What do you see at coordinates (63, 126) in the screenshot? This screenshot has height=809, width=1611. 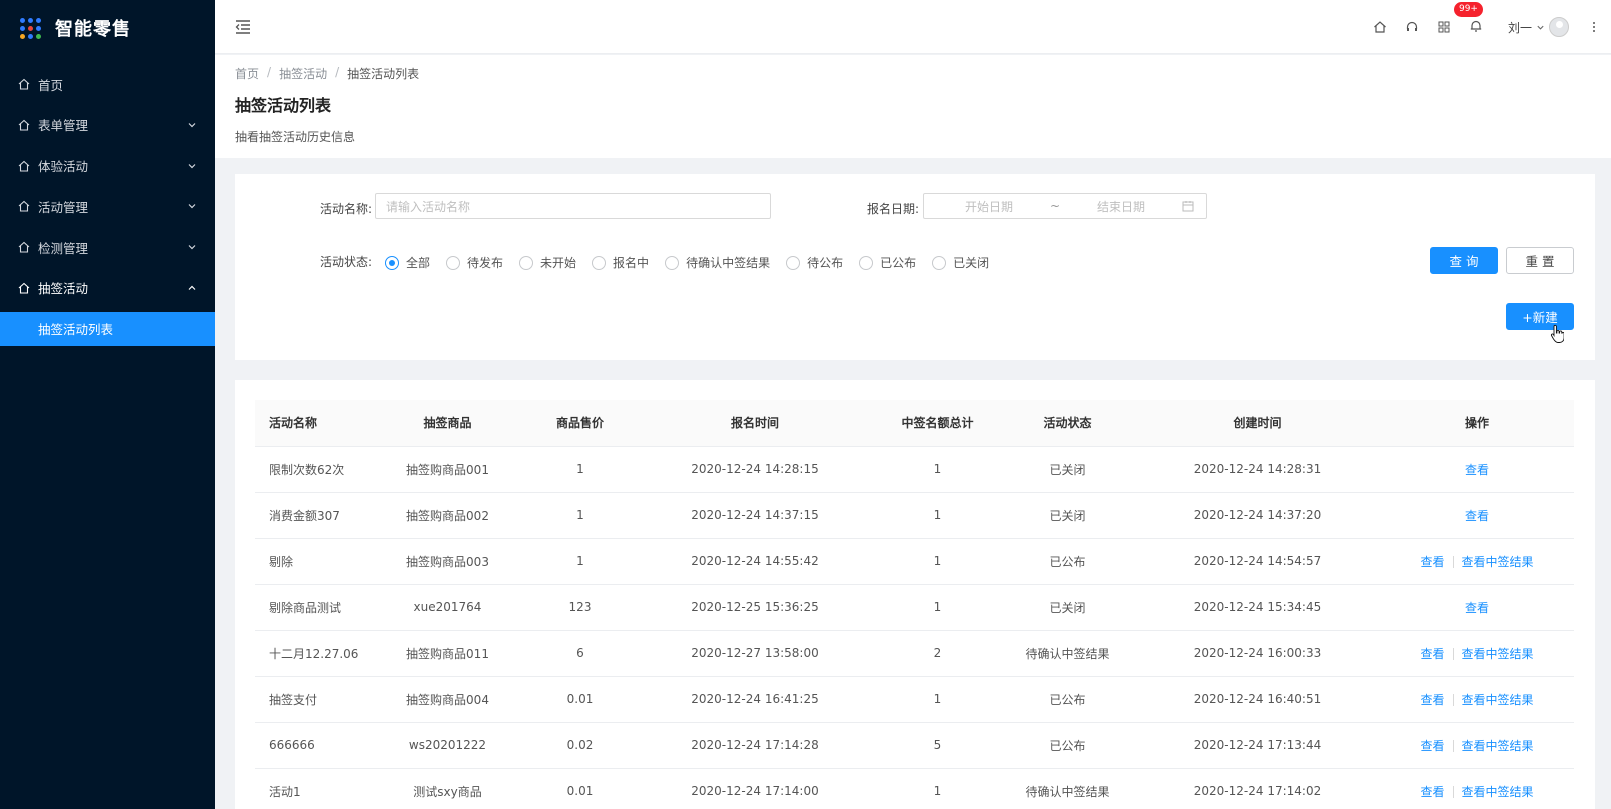 I see `sidebar-item-label: 表单管理` at bounding box center [63, 126].